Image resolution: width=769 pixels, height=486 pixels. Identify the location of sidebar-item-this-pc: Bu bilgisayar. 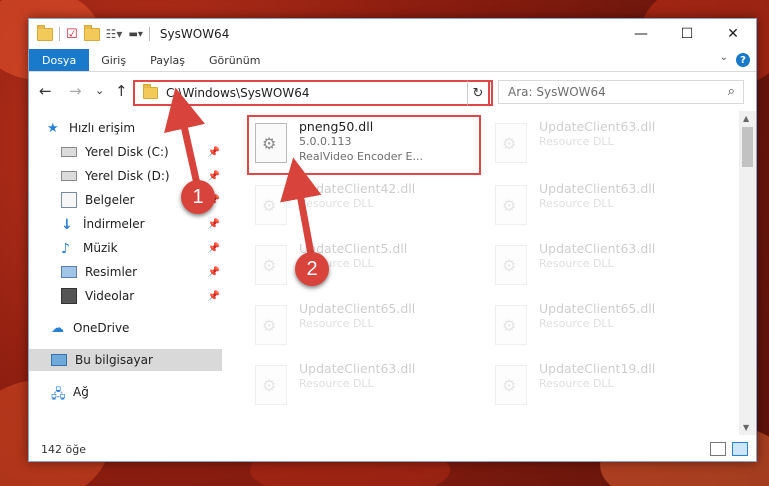
(125, 360).